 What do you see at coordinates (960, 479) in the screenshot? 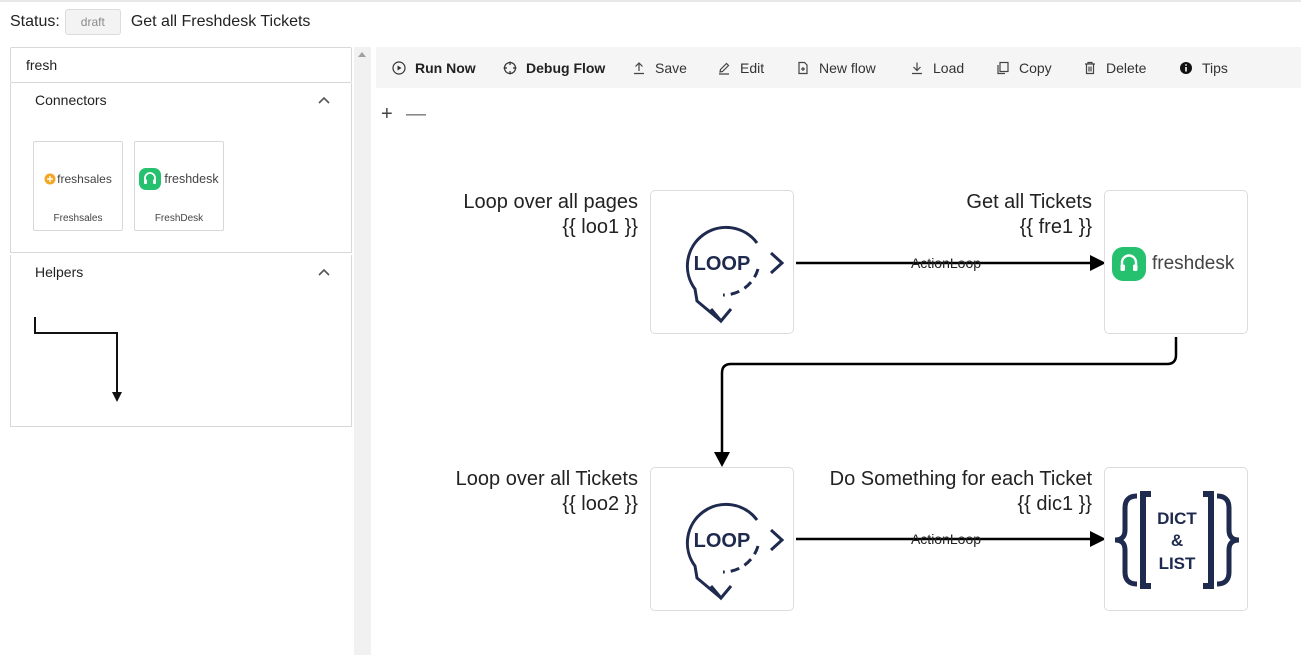
I see `node-title: Do Something for each Ticket` at bounding box center [960, 479].